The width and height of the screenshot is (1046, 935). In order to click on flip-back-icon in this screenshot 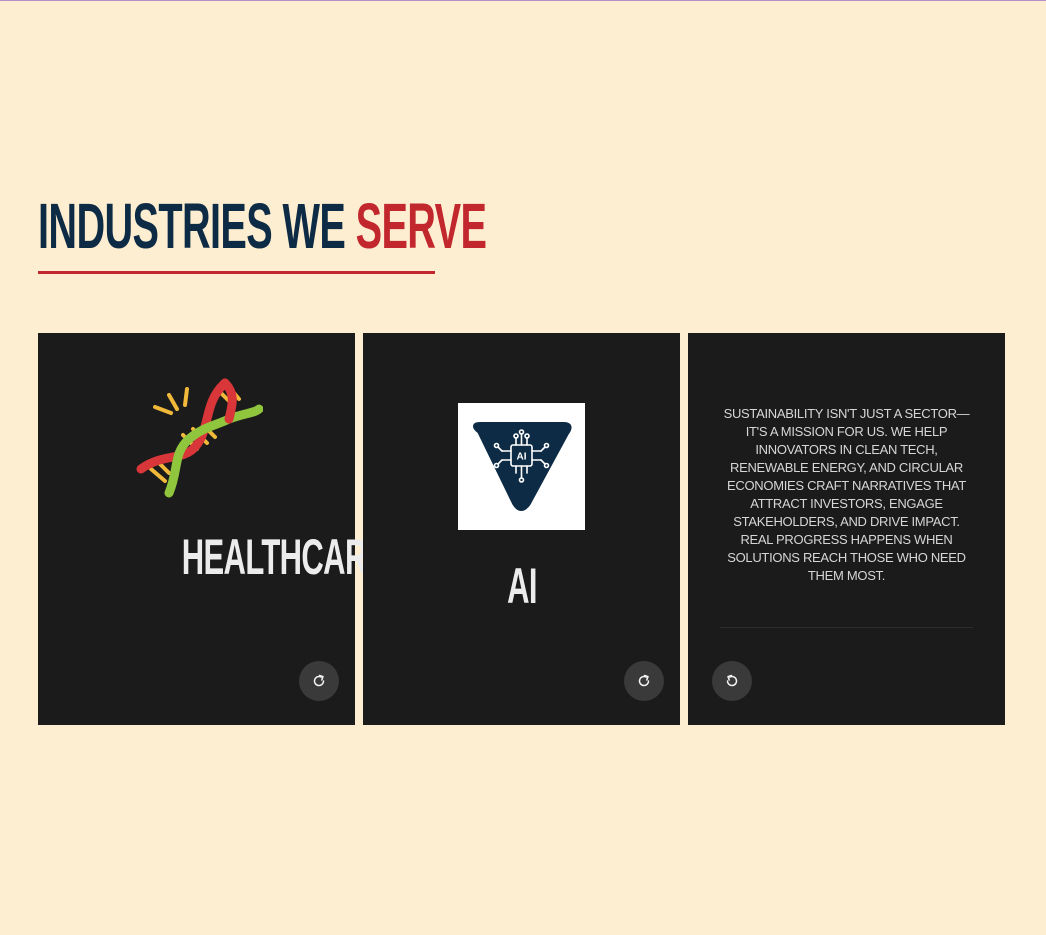, I will do `click(732, 680)`.